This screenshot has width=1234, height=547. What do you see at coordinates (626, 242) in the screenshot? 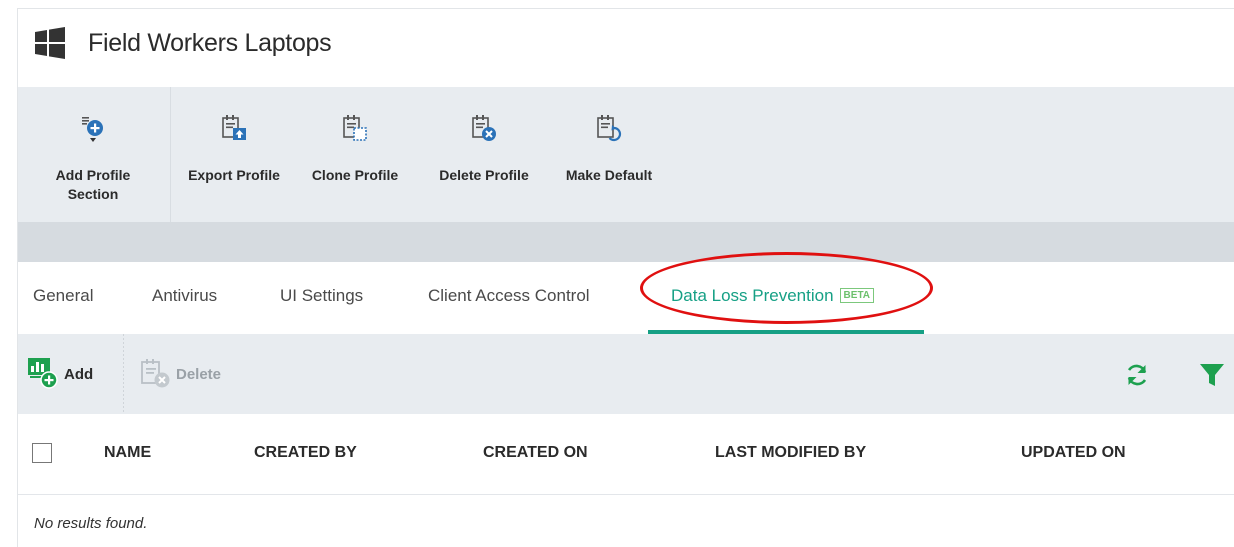
I see `toolbar-separator-band` at bounding box center [626, 242].